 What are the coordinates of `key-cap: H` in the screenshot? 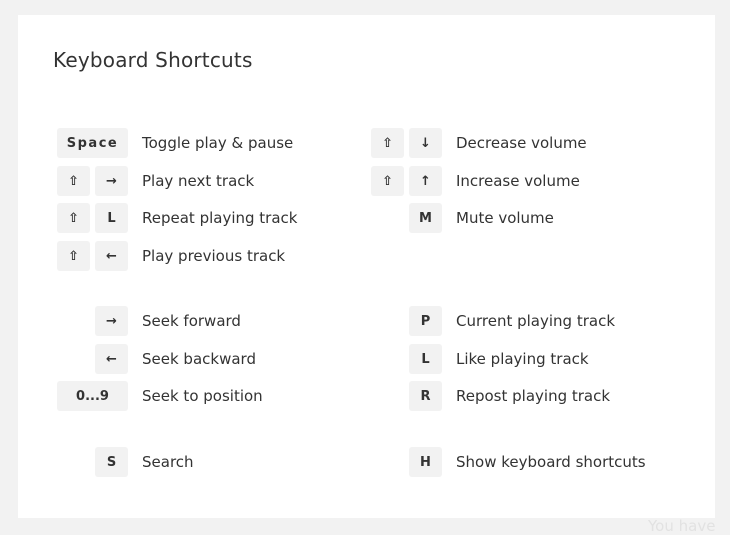 It's located at (425, 462).